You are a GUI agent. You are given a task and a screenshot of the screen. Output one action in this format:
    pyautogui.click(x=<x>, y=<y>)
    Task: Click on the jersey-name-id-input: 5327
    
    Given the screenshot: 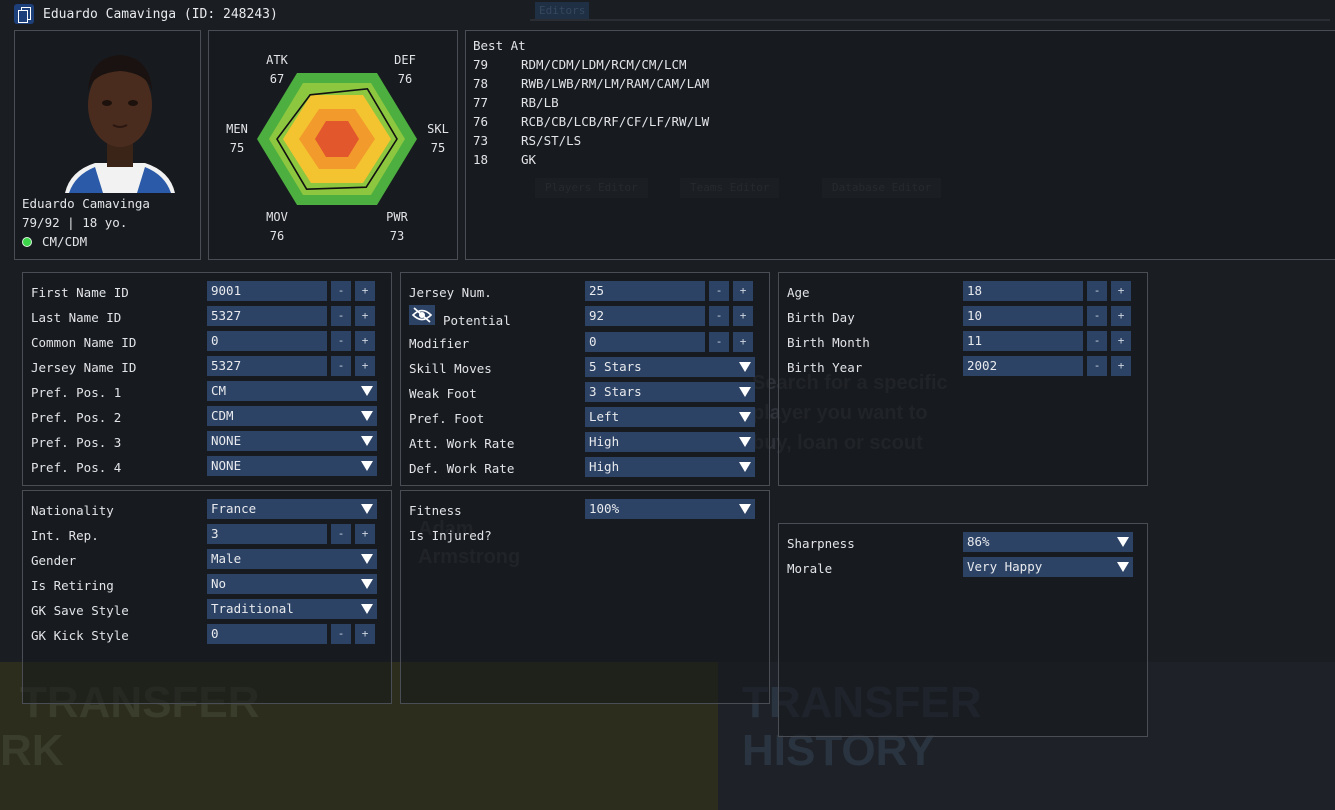 What is the action you would take?
    pyautogui.click(x=267, y=366)
    